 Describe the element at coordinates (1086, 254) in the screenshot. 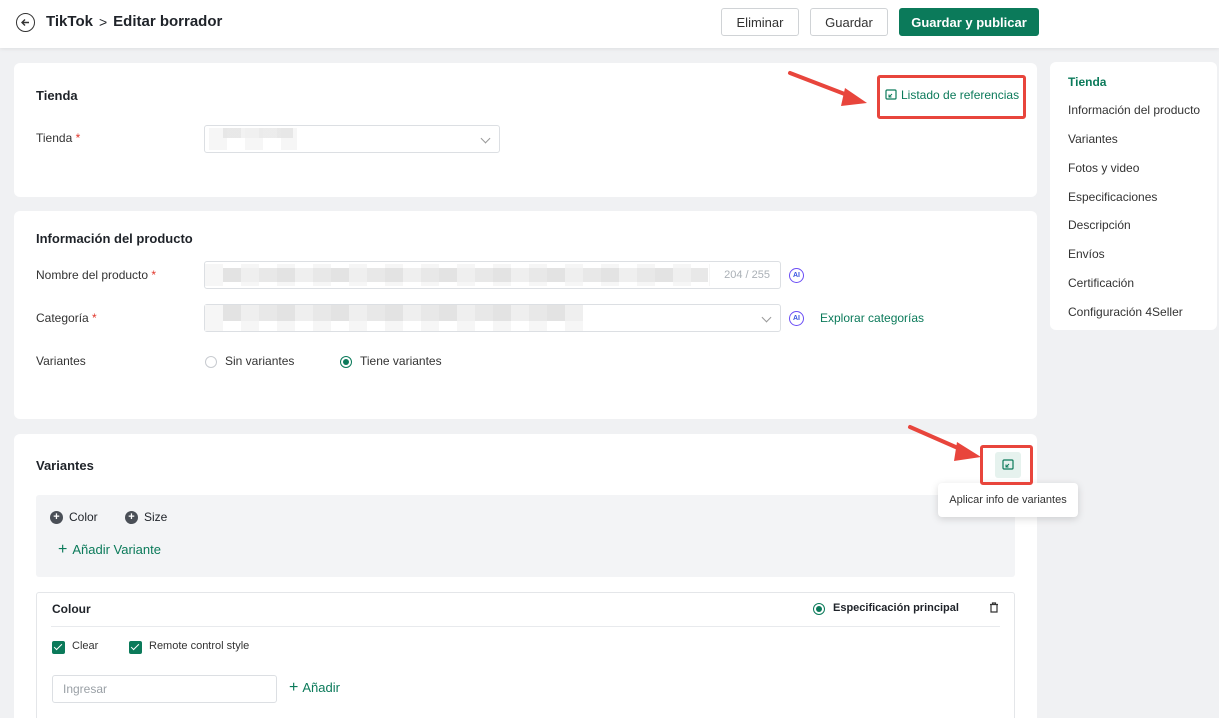

I see `nav-item-shipping: Envíos` at that location.